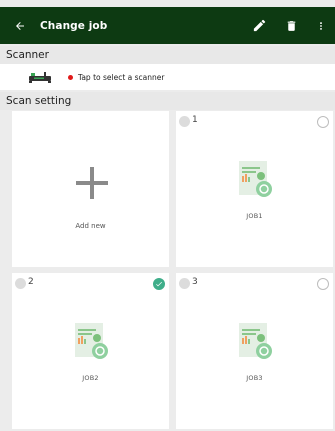  I want to click on edit-button, so click(259, 25).